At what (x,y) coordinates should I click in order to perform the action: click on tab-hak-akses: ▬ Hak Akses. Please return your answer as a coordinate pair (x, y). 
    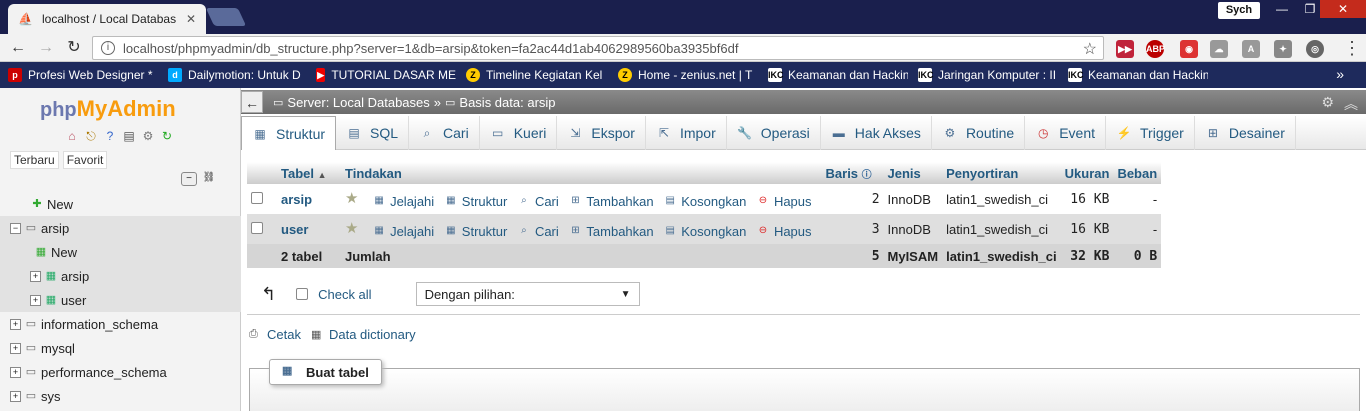
    Looking at the image, I should click on (876, 133).